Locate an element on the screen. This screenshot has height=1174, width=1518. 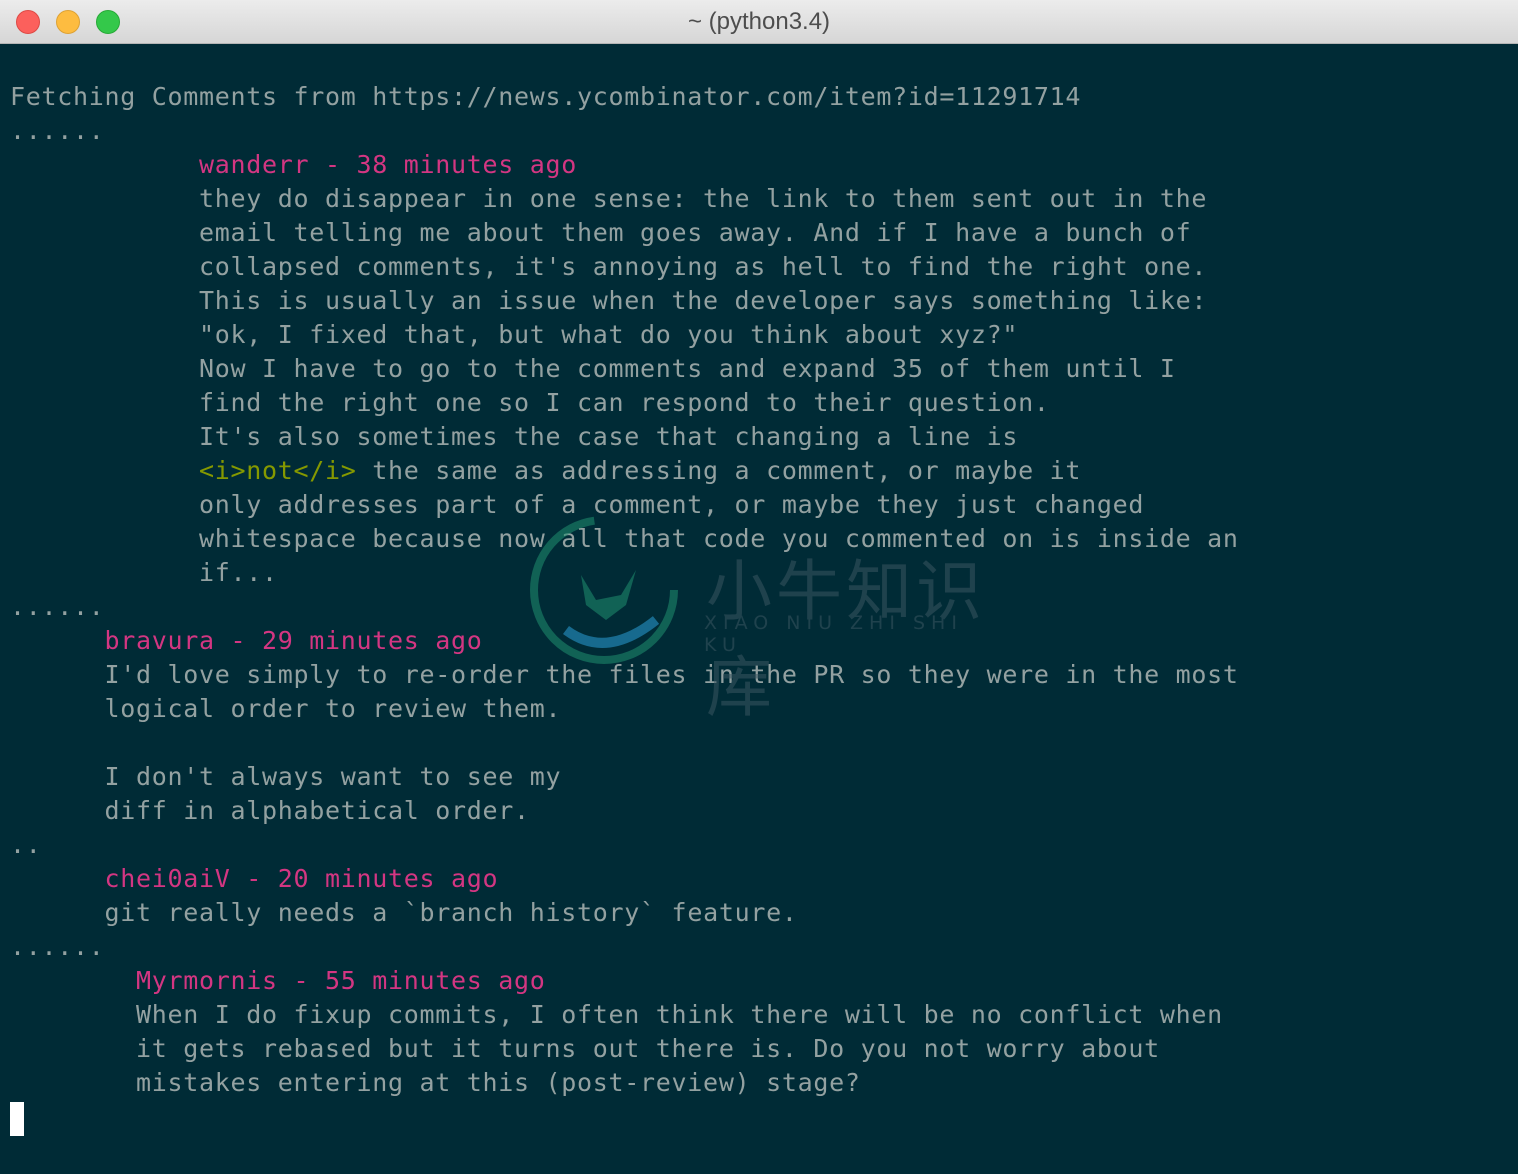
comment-author: Myrmornis - 55 minutes ago is located at coordinates (341, 980).